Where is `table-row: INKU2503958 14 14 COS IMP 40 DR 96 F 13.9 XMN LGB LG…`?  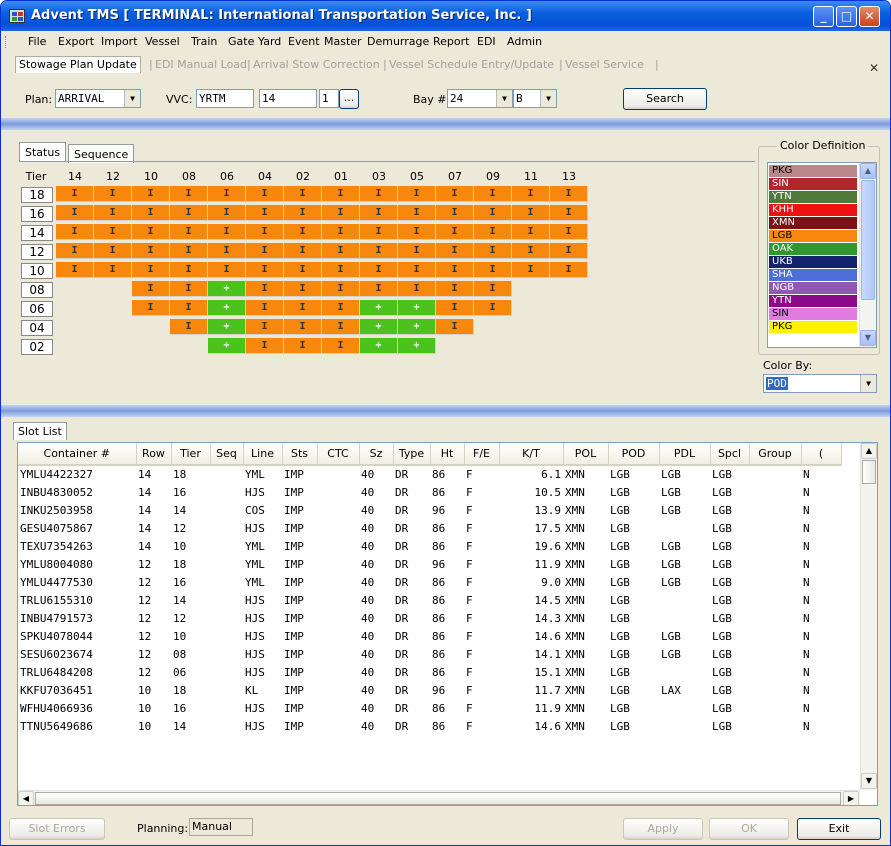
table-row: INKU2503958 14 14 COS IMP 40 DR 96 F 13.9 XMN LGB LG… is located at coordinates (429, 510).